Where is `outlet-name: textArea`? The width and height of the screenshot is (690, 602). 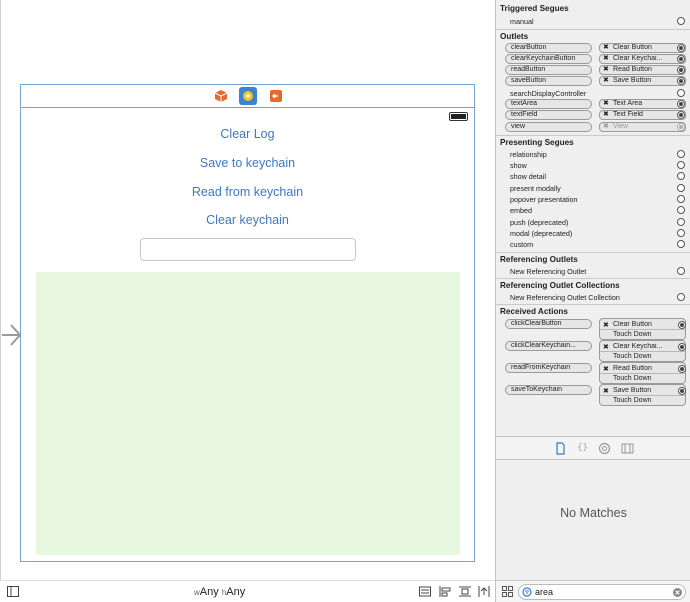
outlet-name: textArea is located at coordinates (548, 104).